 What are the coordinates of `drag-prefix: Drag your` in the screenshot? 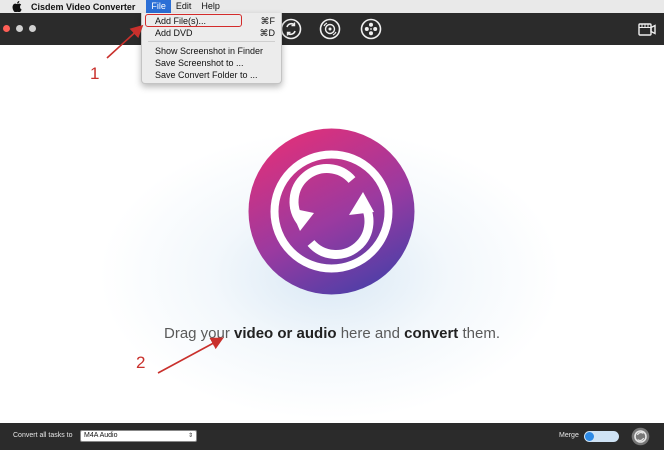 It's located at (197, 333).